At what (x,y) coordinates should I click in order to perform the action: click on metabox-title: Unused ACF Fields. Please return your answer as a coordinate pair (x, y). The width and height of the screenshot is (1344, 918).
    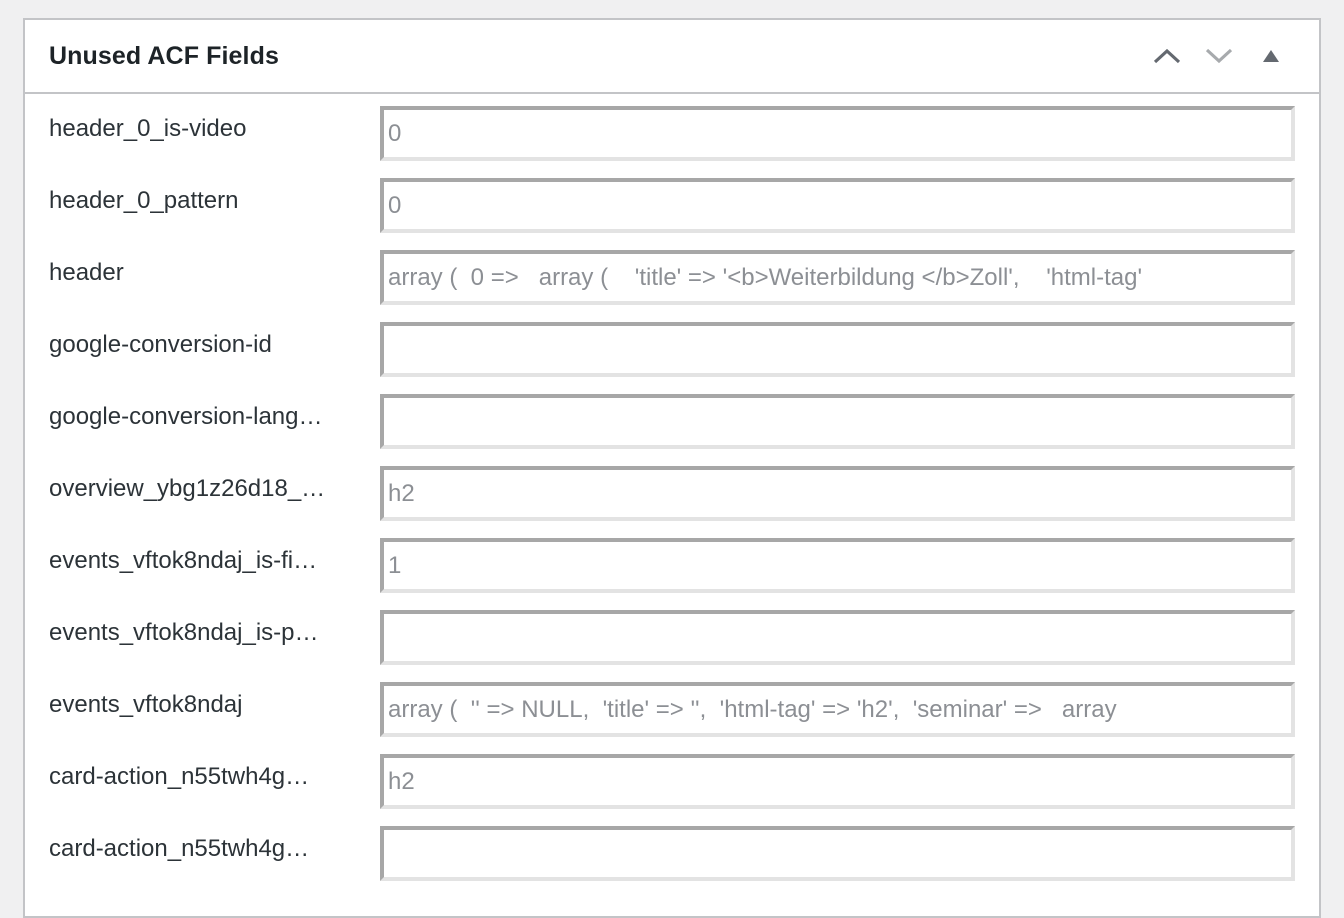
    Looking at the image, I should click on (164, 55).